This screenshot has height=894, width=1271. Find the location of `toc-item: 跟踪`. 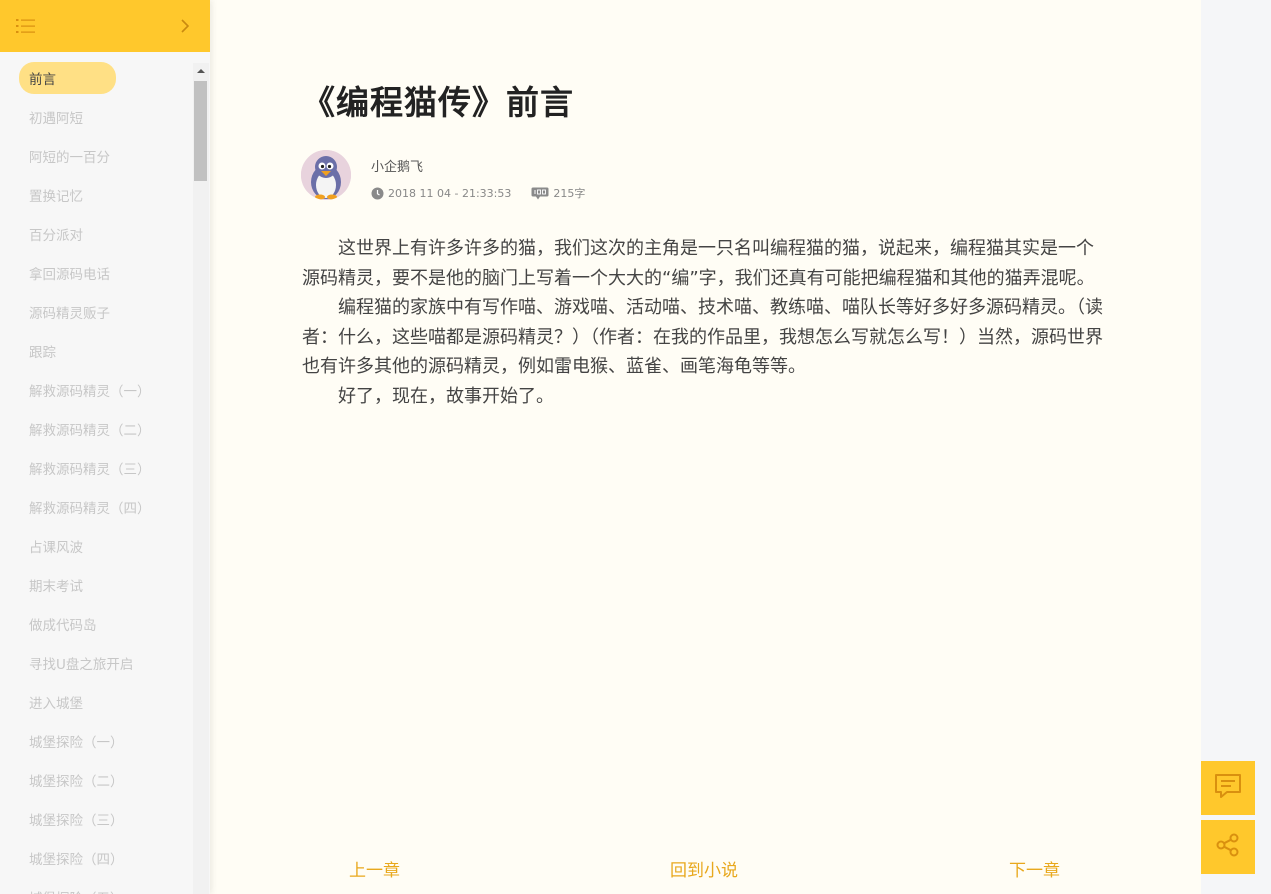

toc-item: 跟踪 is located at coordinates (96, 350).